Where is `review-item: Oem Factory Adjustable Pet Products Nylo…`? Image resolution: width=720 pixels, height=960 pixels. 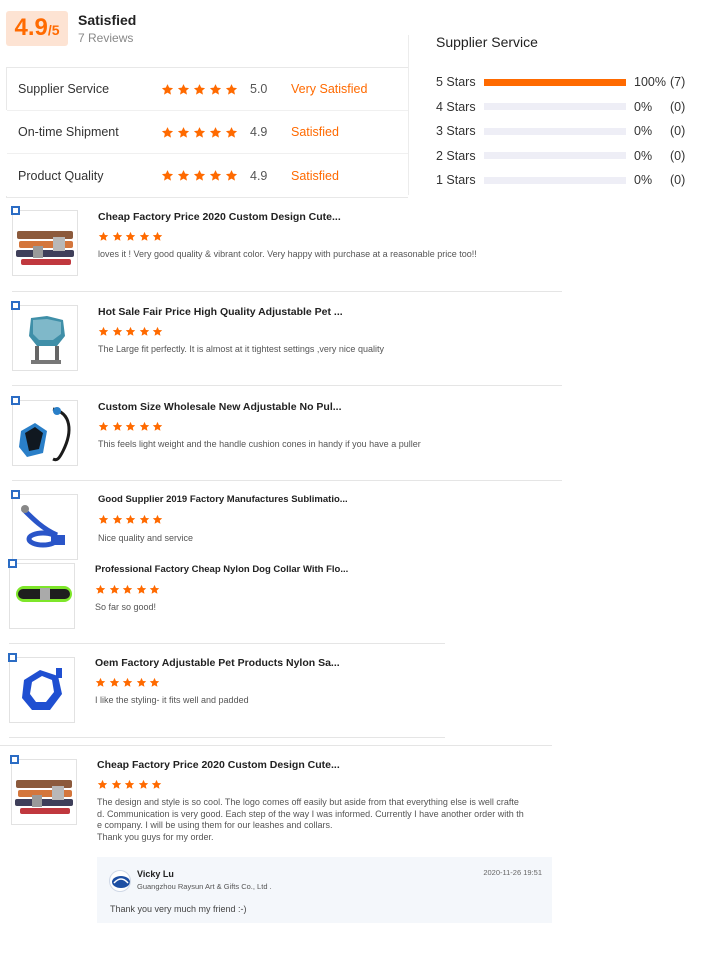
review-item: Oem Factory Adjustable Pet Products Nylo… is located at coordinates (228, 690).